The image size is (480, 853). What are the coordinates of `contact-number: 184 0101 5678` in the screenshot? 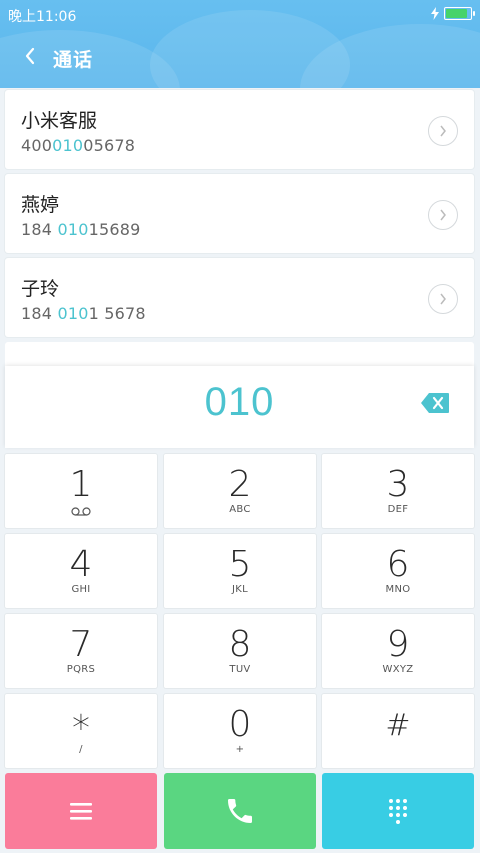 It's located at (83, 313).